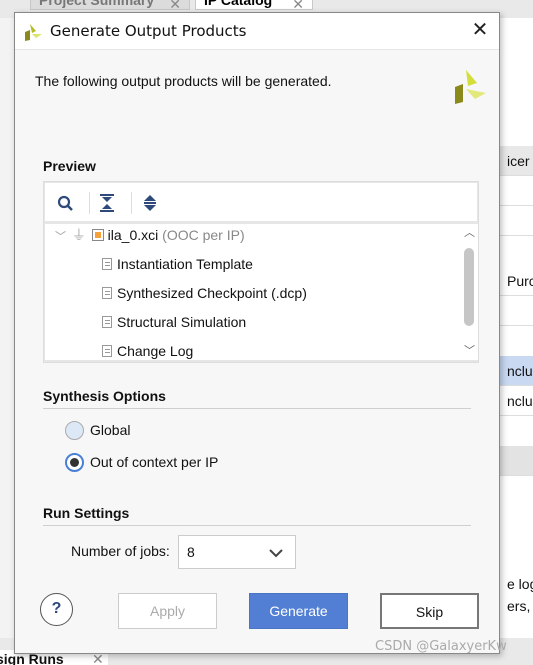 This screenshot has width=533, height=665. What do you see at coordinates (469, 287) in the screenshot?
I see `scrollbar-thumb` at bounding box center [469, 287].